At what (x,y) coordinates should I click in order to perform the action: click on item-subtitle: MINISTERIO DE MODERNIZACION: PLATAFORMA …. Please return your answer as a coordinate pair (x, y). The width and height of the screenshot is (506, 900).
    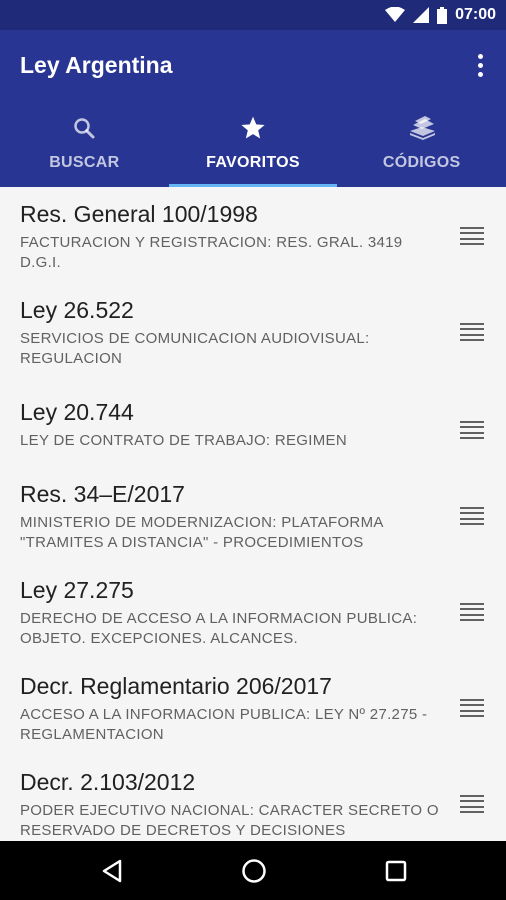
    Looking at the image, I should click on (201, 532).